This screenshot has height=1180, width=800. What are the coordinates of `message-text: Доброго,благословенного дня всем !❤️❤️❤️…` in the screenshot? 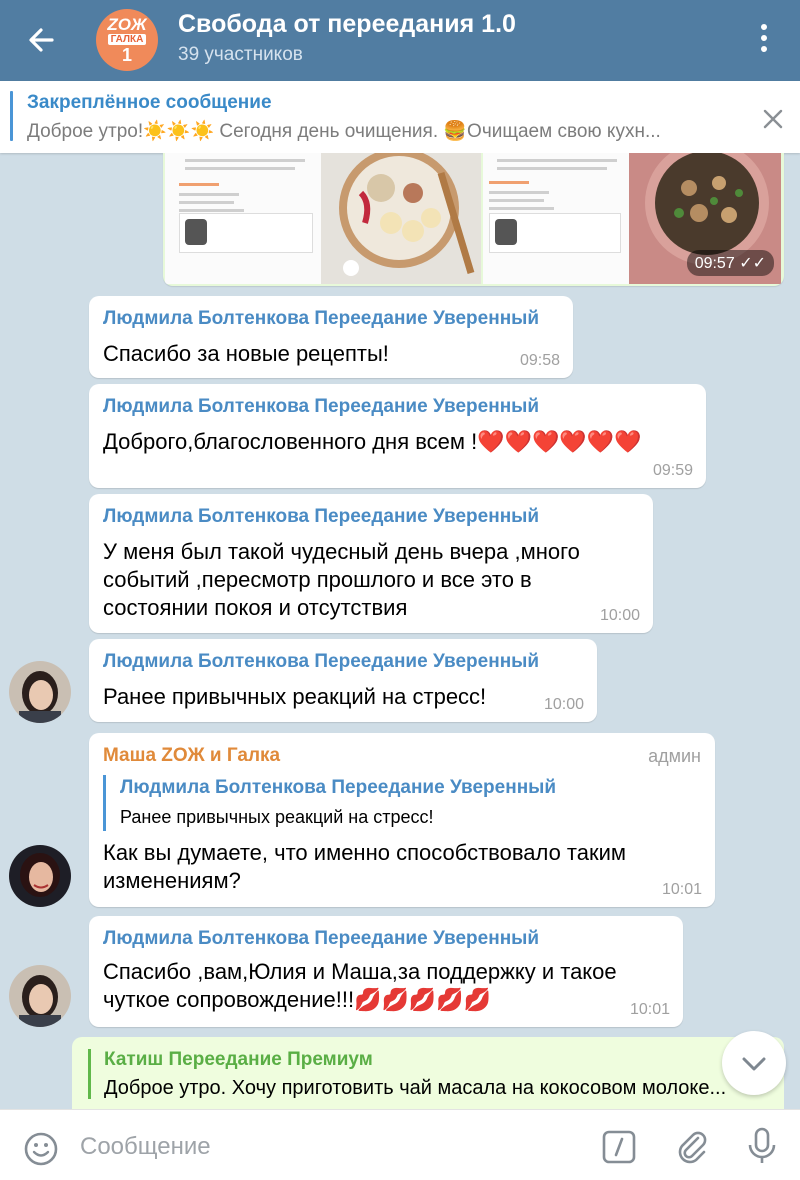 It's located at (372, 441).